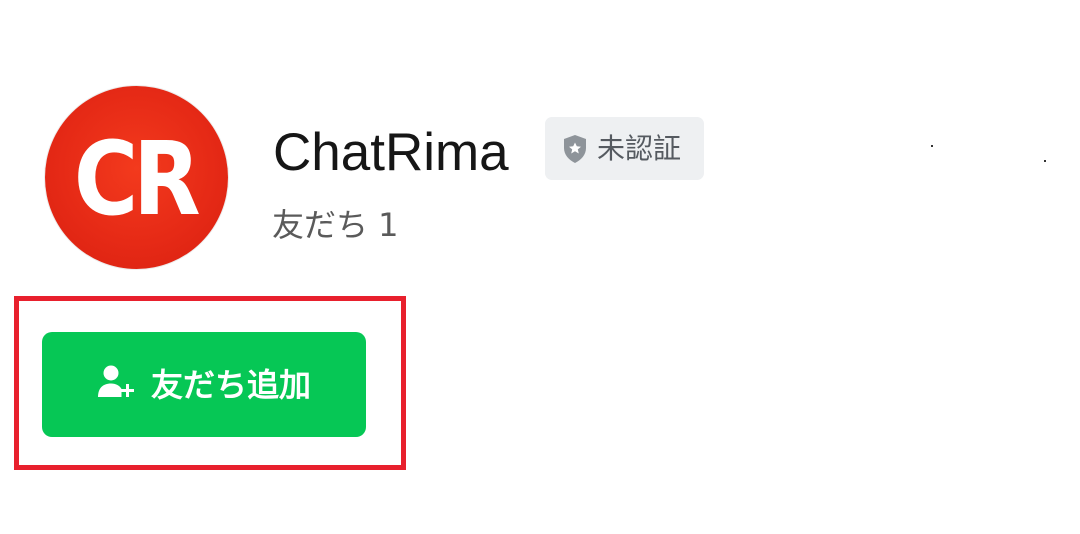  Describe the element at coordinates (335, 225) in the screenshot. I see `friends-count: 友だち 1` at that location.